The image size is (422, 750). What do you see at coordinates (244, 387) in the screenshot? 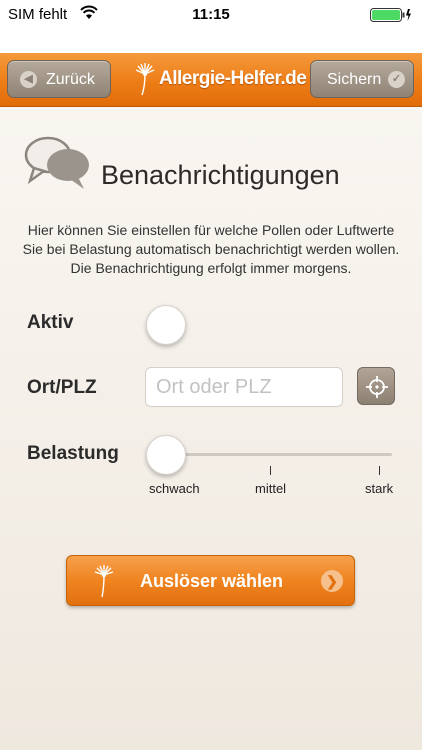
I see `ort-input` at bounding box center [244, 387].